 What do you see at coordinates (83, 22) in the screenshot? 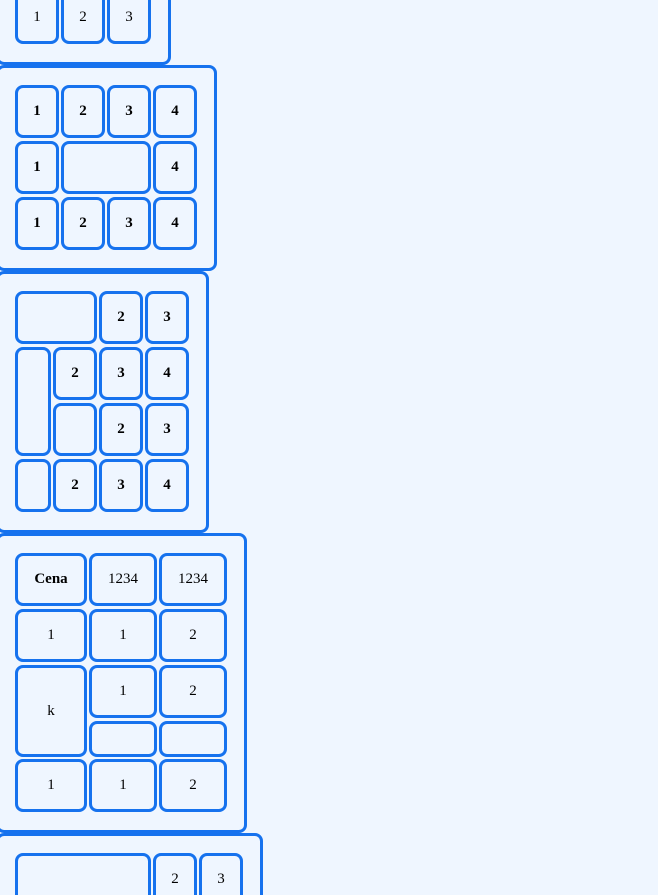
I see `table-1-cell: 2` at bounding box center [83, 22].